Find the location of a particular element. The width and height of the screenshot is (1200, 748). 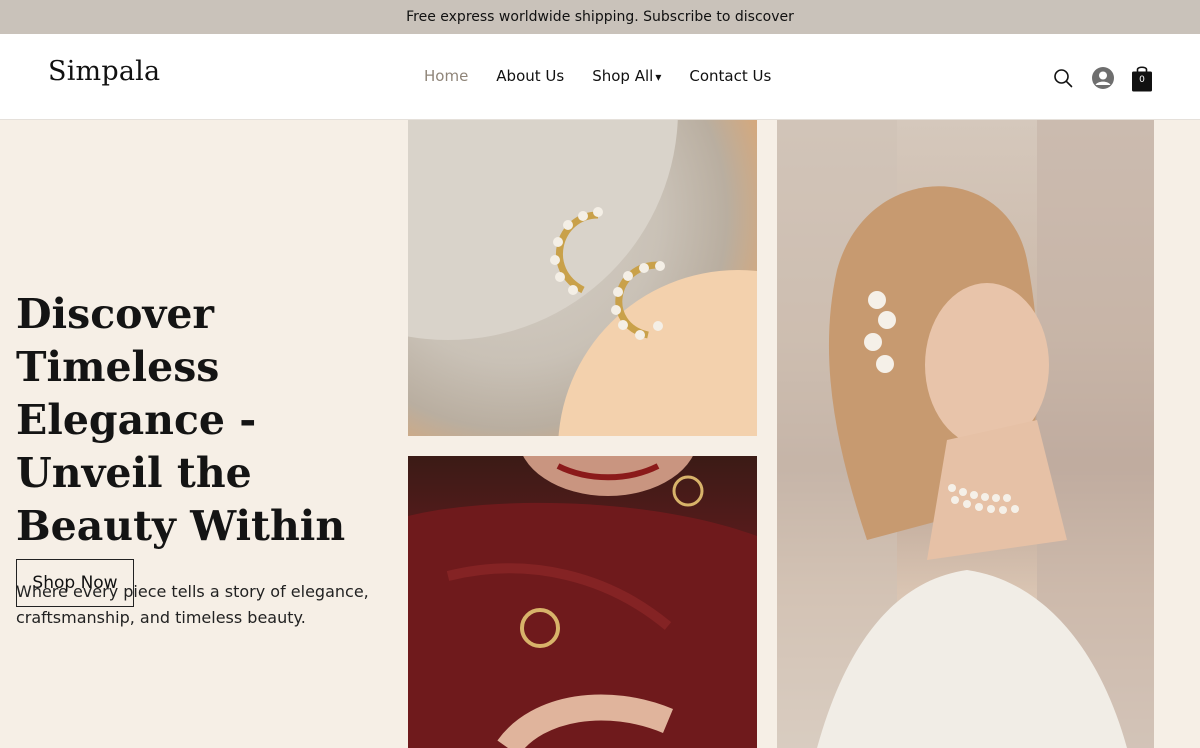

main-nav: Home About Us Shop All ▾ Contact Us is located at coordinates (597, 76).